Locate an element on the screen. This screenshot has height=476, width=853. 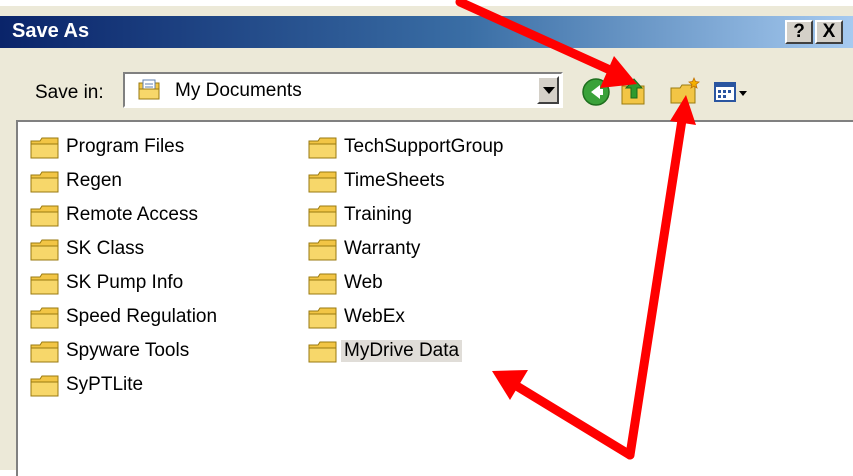
my-documents-icon is located at coordinates (149, 89).